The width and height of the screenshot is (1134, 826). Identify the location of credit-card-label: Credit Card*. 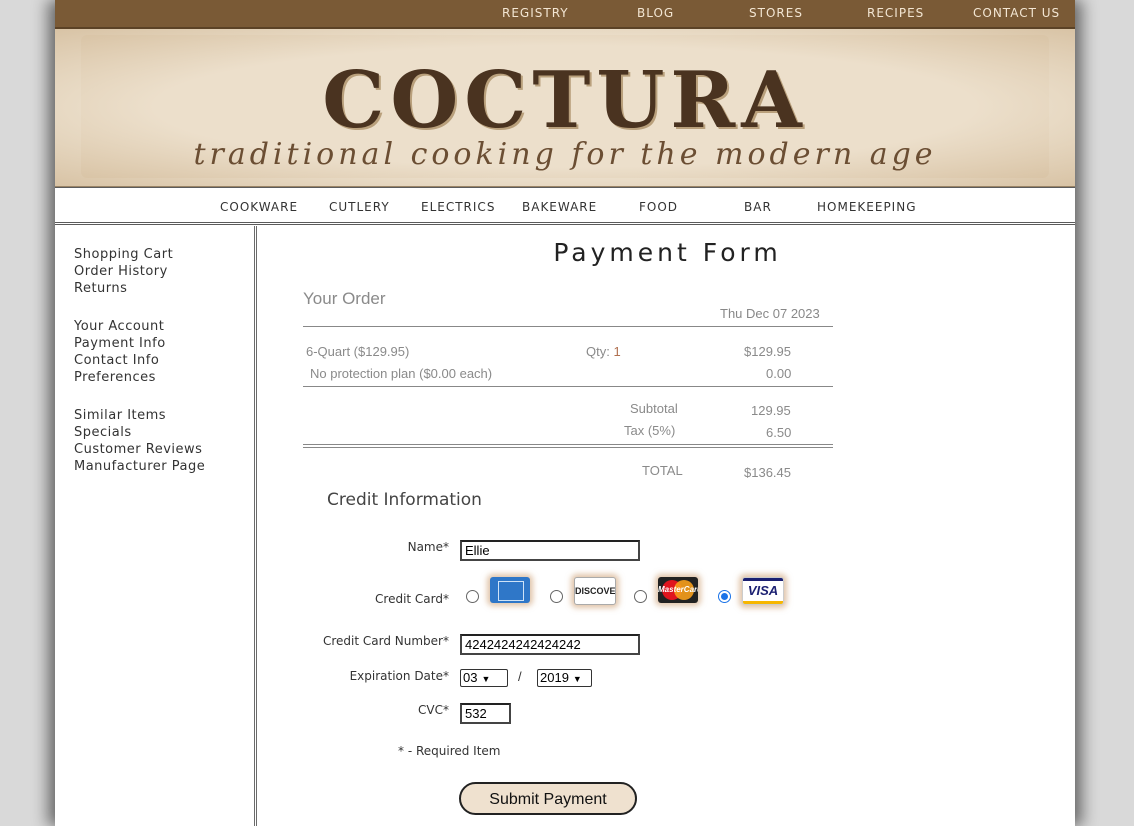
(412, 599).